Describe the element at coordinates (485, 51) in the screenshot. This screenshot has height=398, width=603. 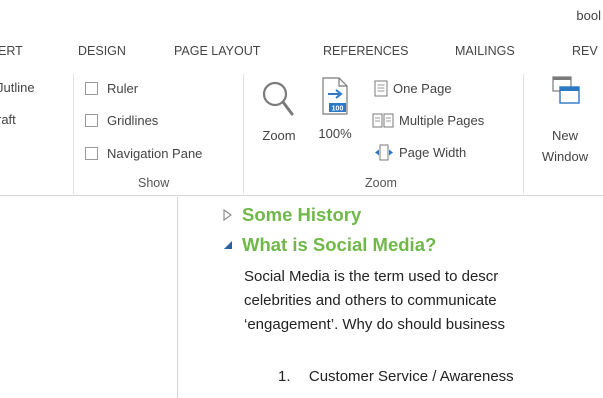
I see `tab-mailings: MAILINGS` at that location.